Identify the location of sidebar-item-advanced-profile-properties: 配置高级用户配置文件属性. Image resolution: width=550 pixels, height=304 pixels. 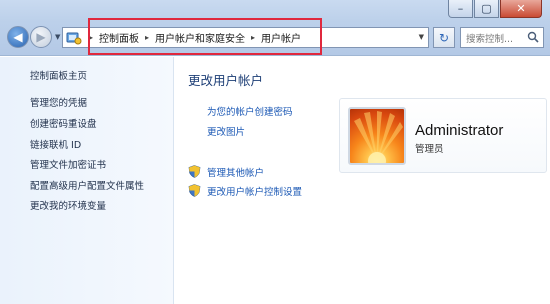
(87, 185).